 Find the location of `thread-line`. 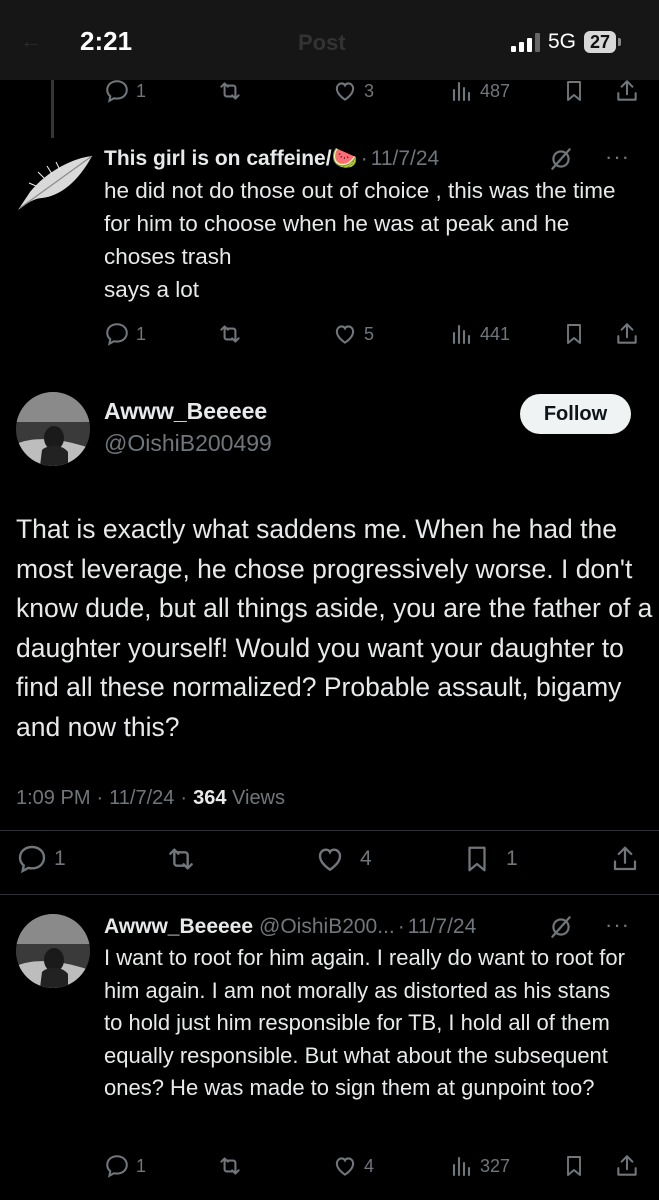

thread-line is located at coordinates (52, 109).